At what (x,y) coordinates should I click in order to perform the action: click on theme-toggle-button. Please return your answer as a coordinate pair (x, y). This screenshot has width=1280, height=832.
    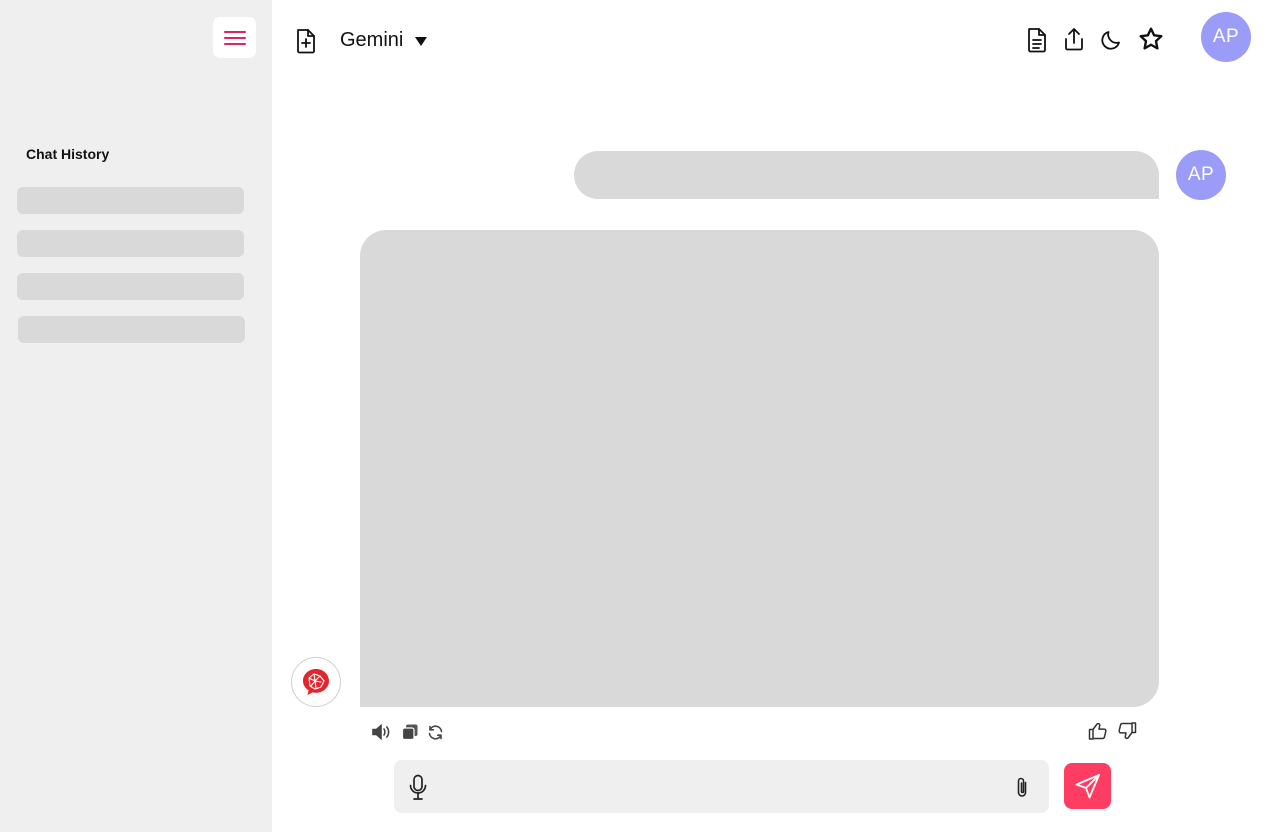
    Looking at the image, I should click on (1111, 40).